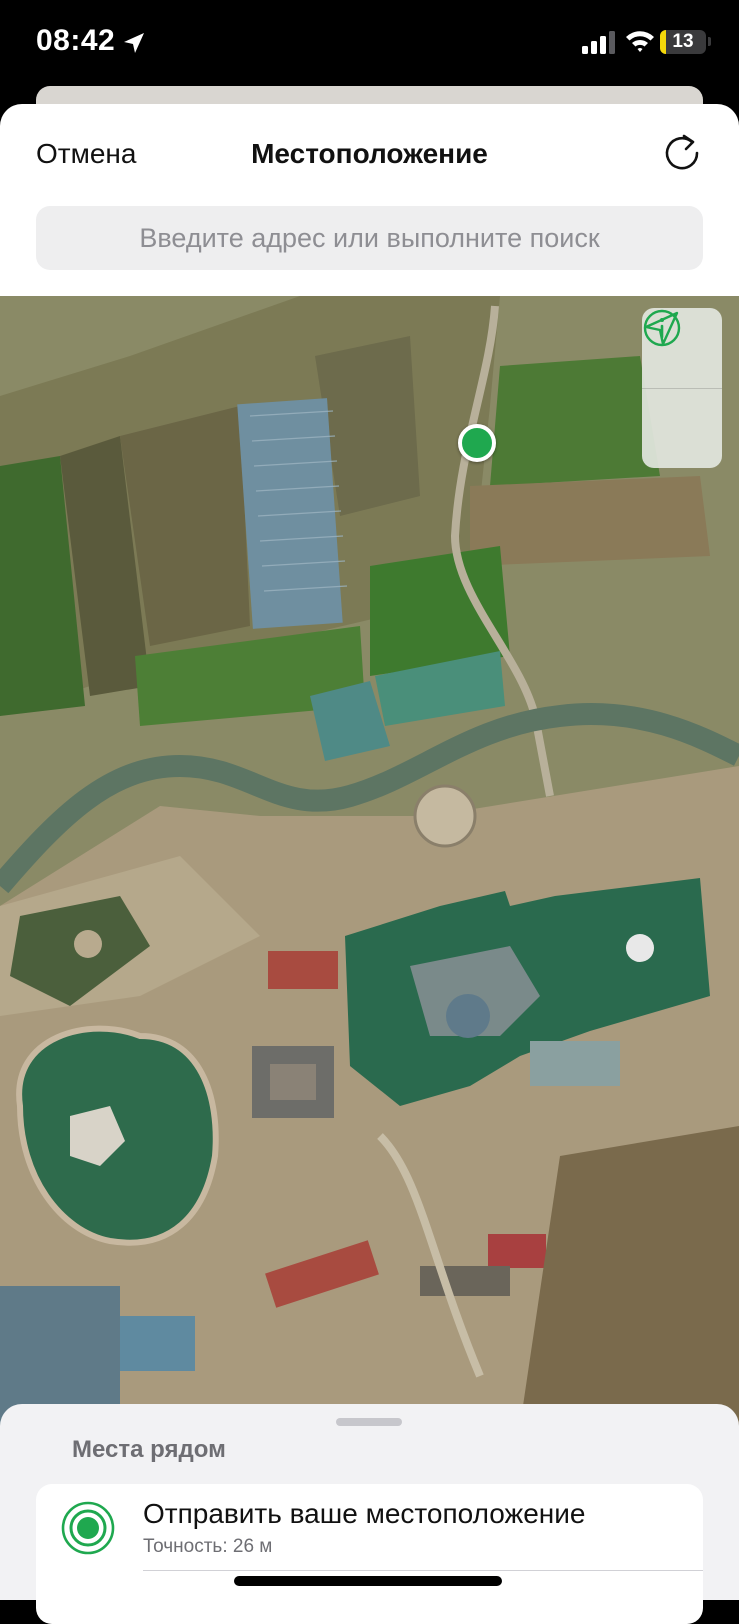  I want to click on send-location-label: Отправить ваше местоположение, so click(364, 1513).